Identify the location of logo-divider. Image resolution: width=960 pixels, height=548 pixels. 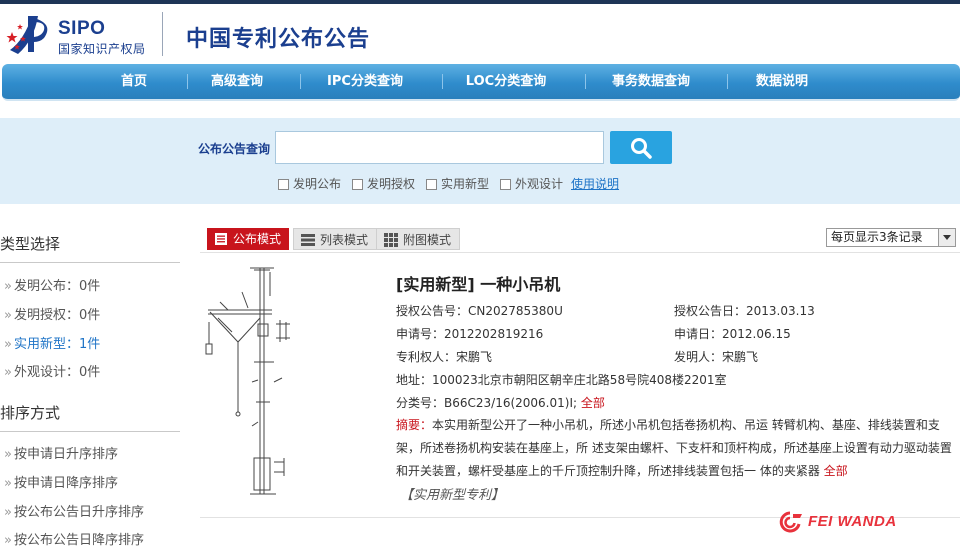
(162, 34).